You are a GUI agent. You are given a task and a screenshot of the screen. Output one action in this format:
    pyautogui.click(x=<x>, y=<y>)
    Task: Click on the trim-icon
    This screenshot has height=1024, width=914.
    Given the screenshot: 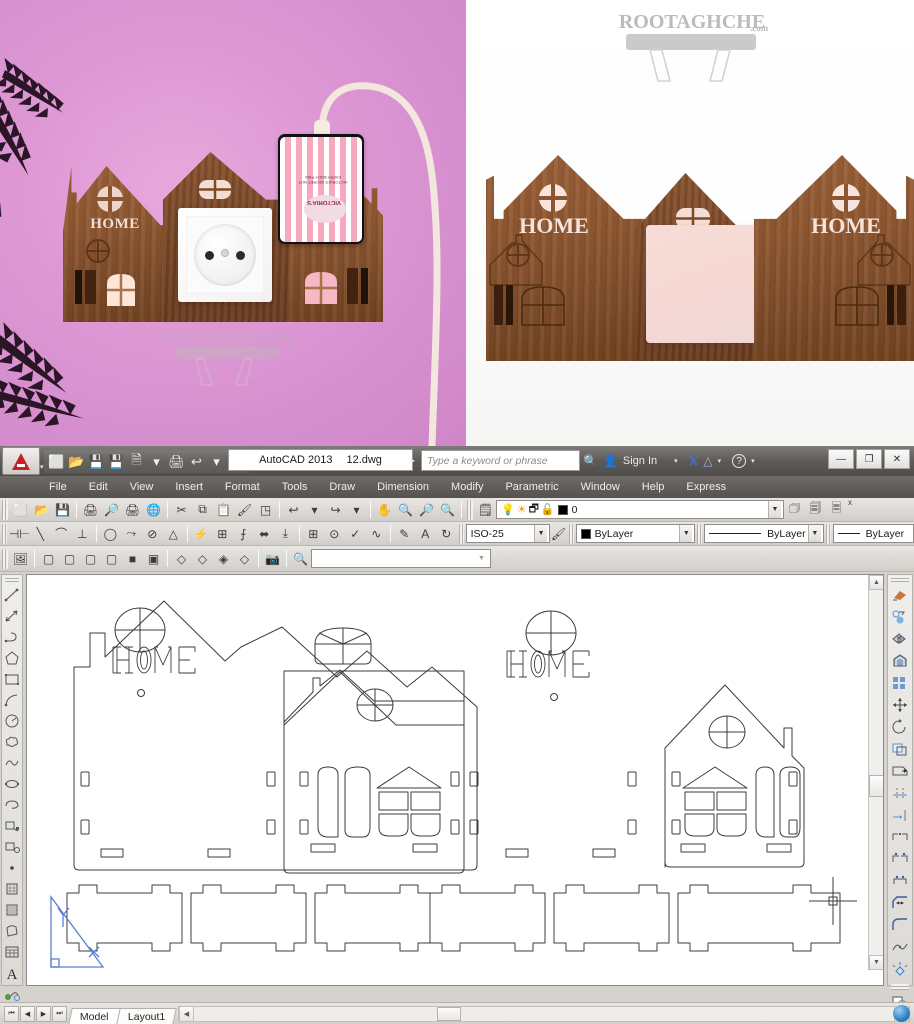 What is the action you would take?
    pyautogui.click(x=900, y=793)
    